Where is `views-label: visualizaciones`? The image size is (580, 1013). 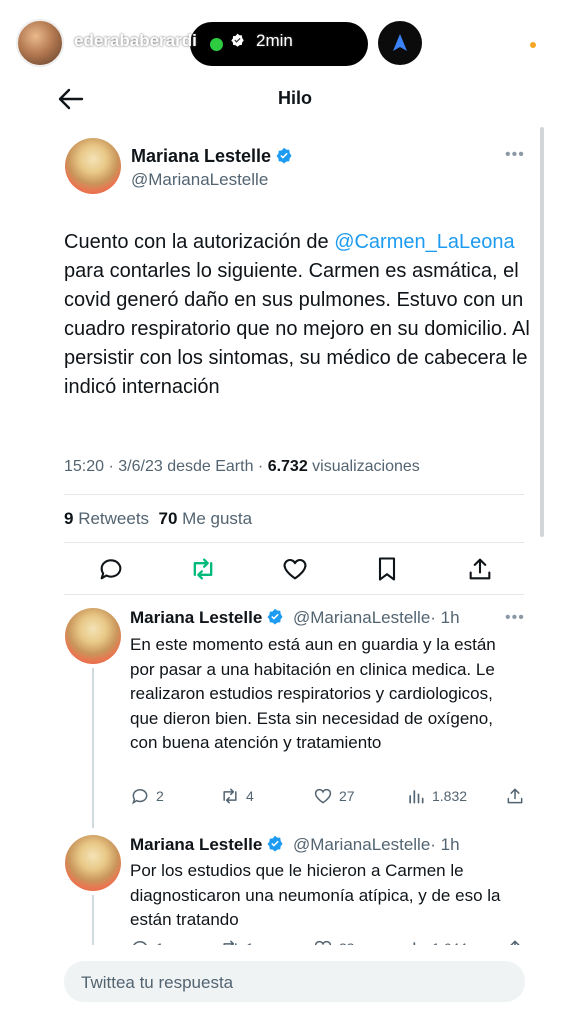
views-label: visualizaciones is located at coordinates (363, 466).